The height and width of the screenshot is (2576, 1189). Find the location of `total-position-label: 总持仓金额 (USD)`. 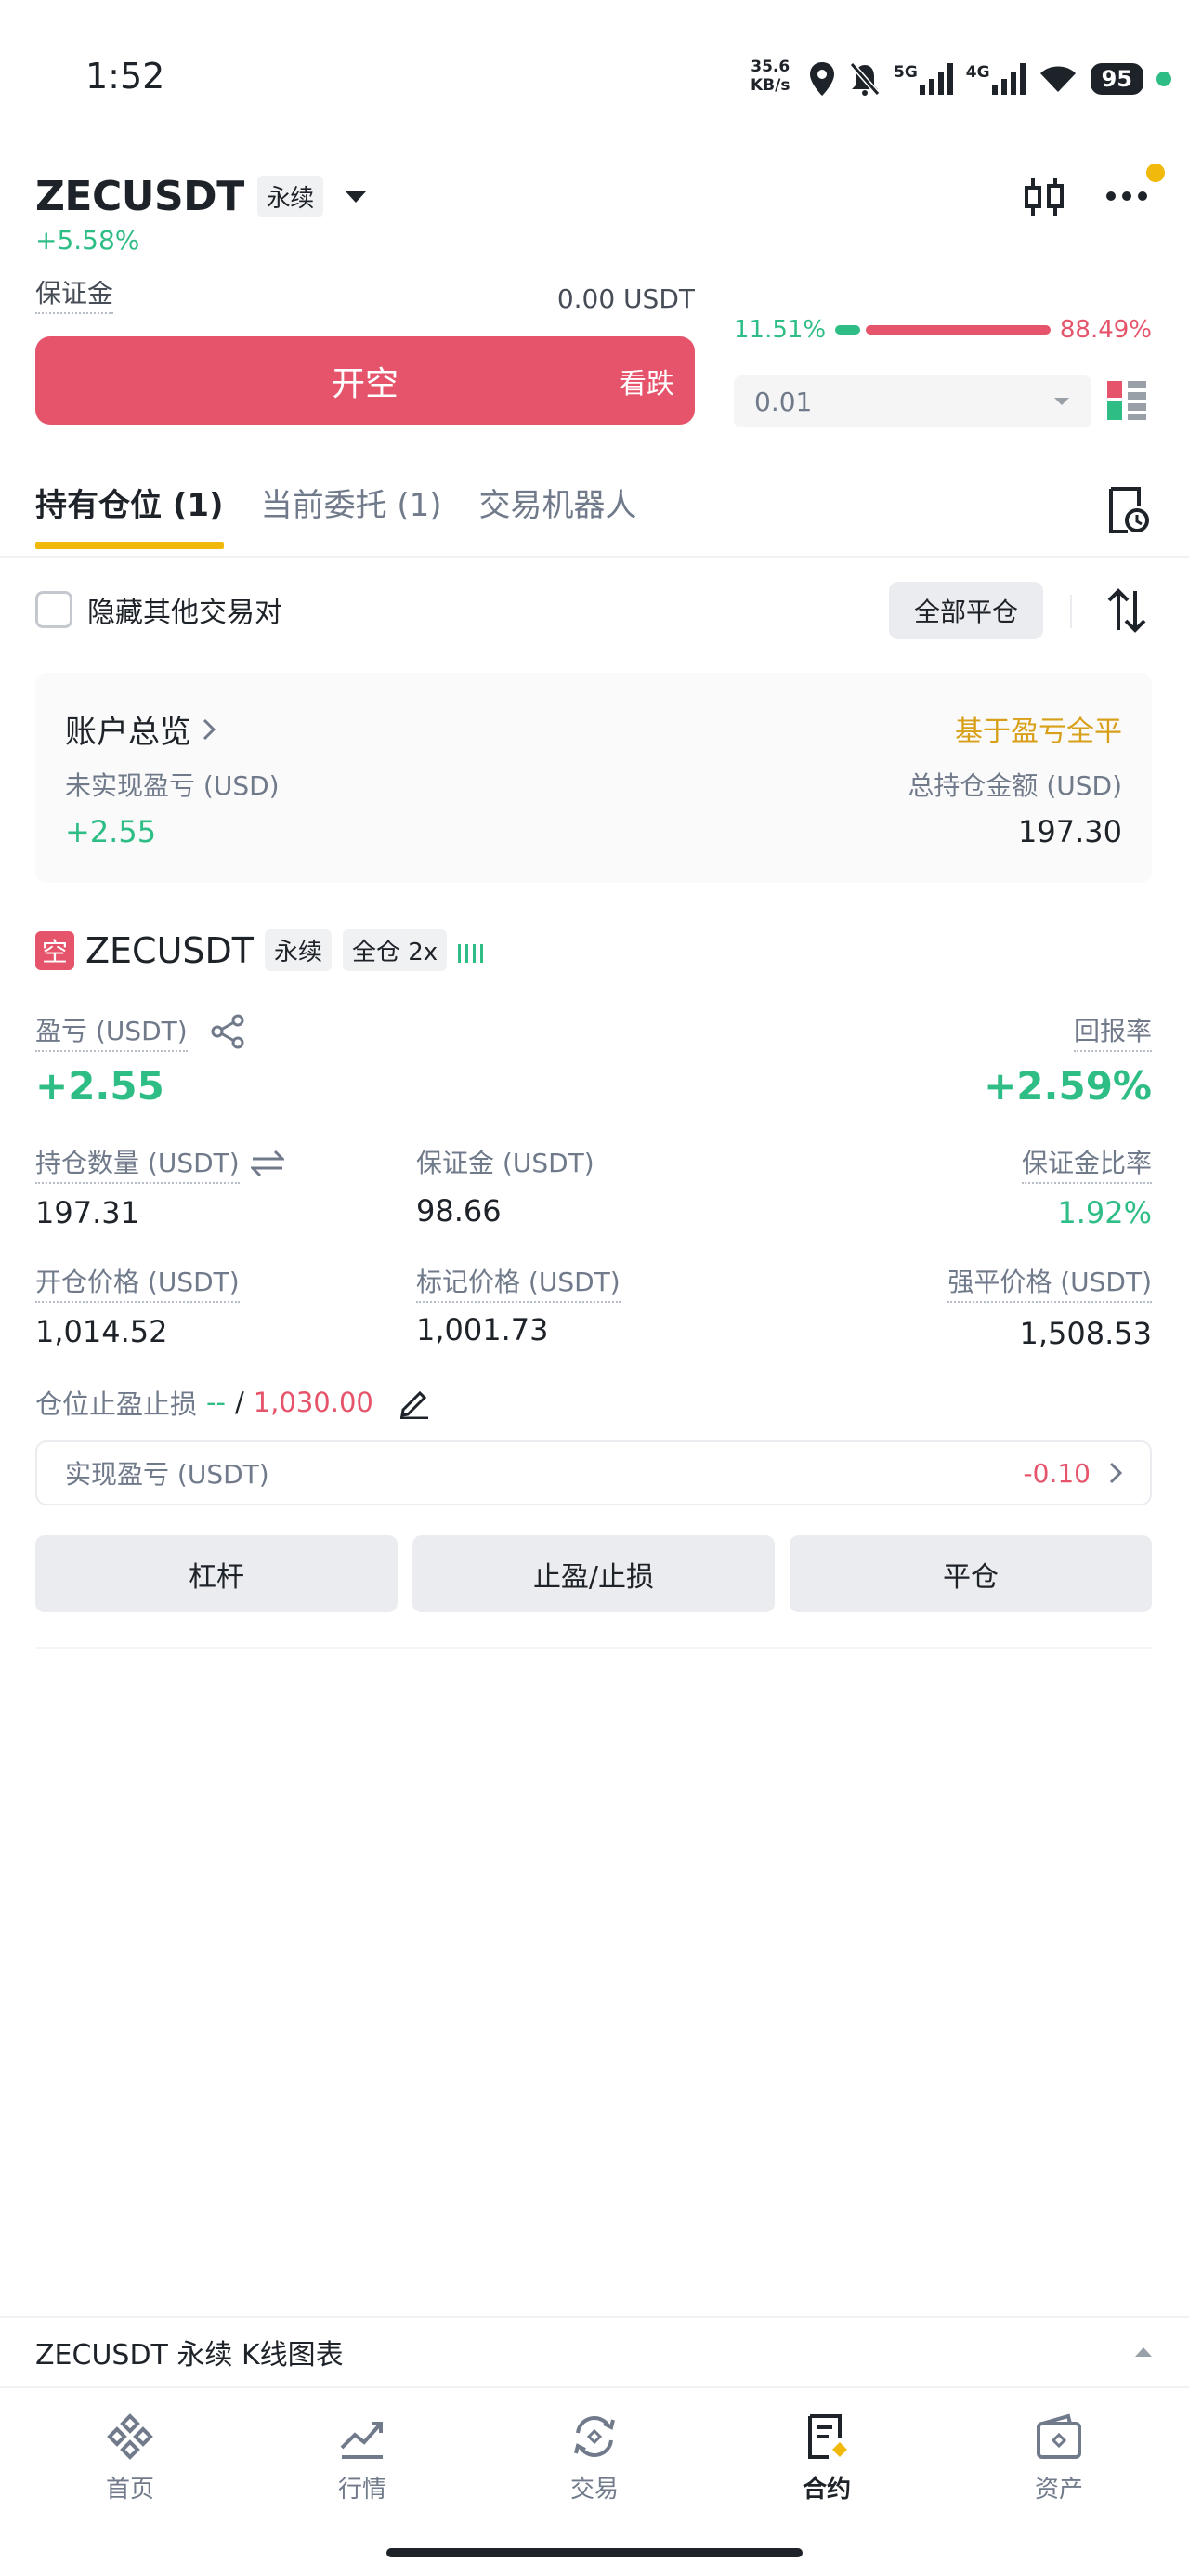

total-position-label: 总持仓金额 (USD) is located at coordinates (1015, 785).